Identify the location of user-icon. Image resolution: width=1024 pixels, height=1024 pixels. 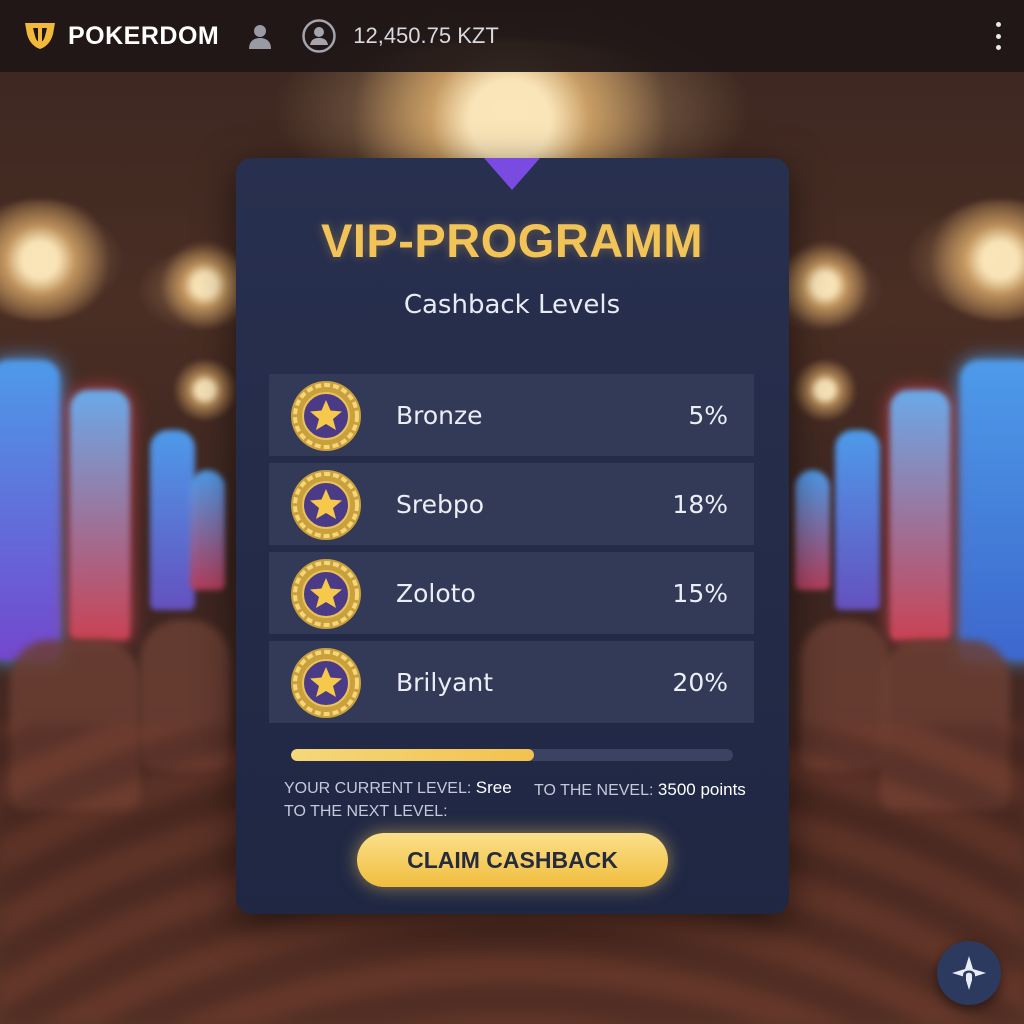
(260, 36).